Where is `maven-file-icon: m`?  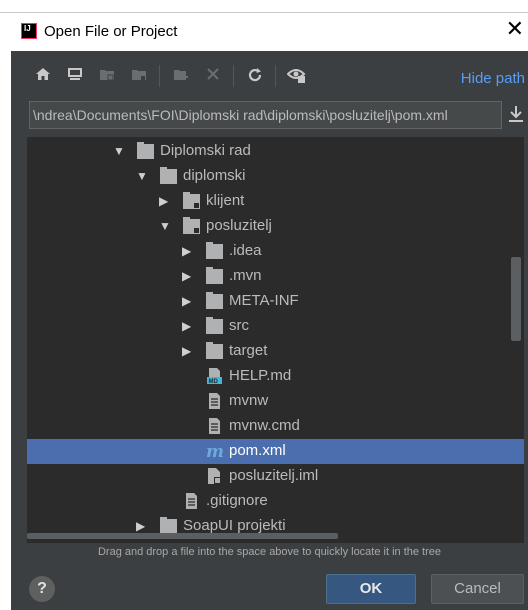 maven-file-icon: m is located at coordinates (215, 451).